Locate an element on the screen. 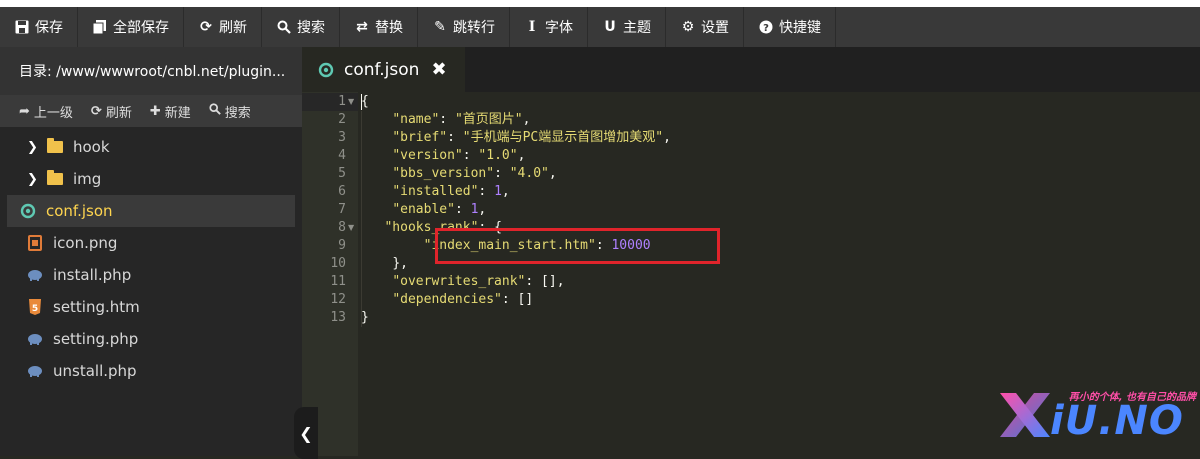 This screenshot has height=459, width=1200. editor-tabbar: conf.json ✖ is located at coordinates (751, 69).